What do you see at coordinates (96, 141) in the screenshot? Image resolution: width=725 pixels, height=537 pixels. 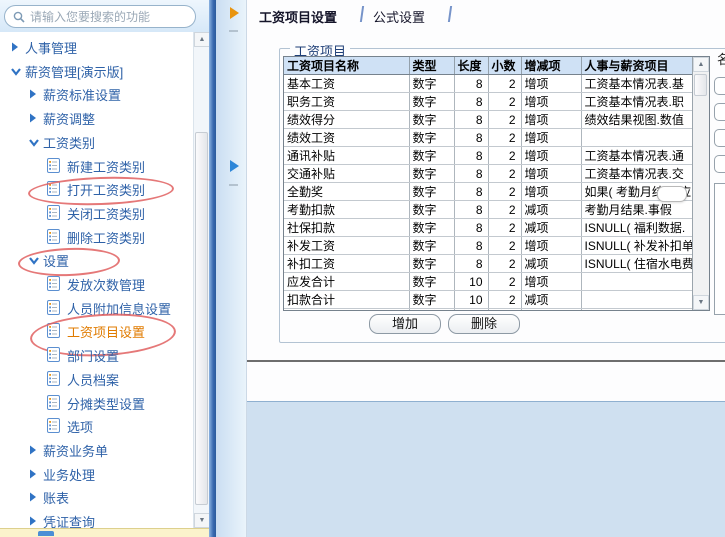 I see `tree-item: 工资类别` at bounding box center [96, 141].